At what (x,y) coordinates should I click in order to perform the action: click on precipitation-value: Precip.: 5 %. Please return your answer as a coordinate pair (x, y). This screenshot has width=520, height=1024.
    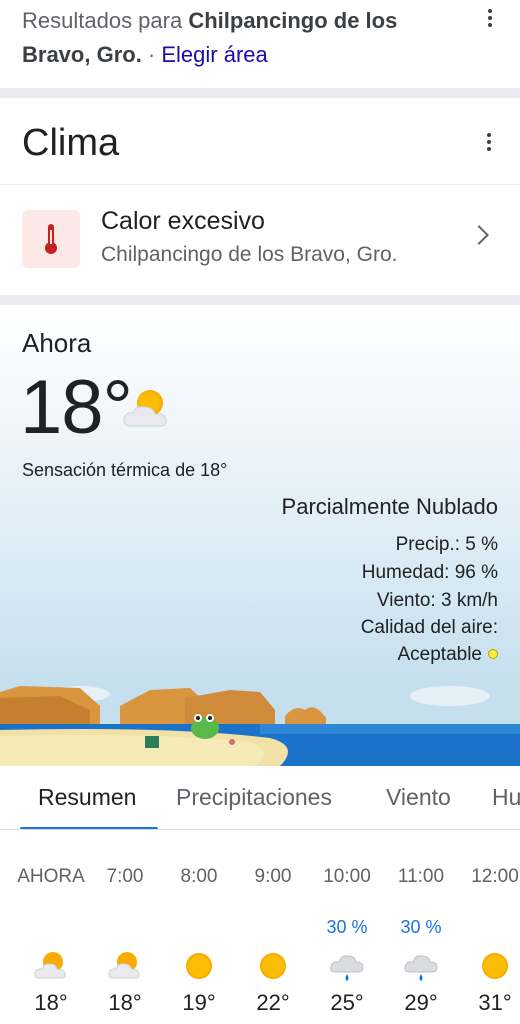
    Looking at the image, I should click on (446, 544).